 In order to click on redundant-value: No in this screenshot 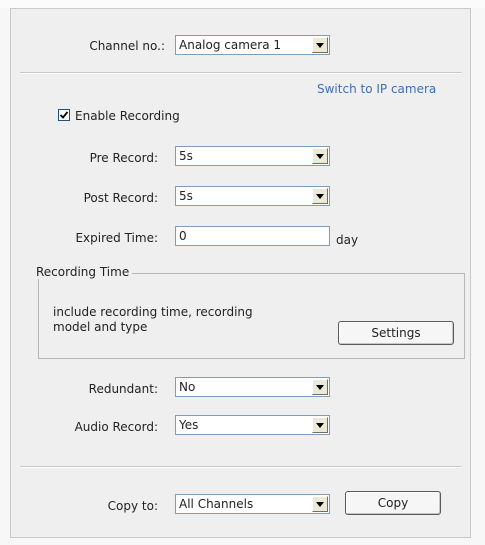, I will do `click(187, 387)`.